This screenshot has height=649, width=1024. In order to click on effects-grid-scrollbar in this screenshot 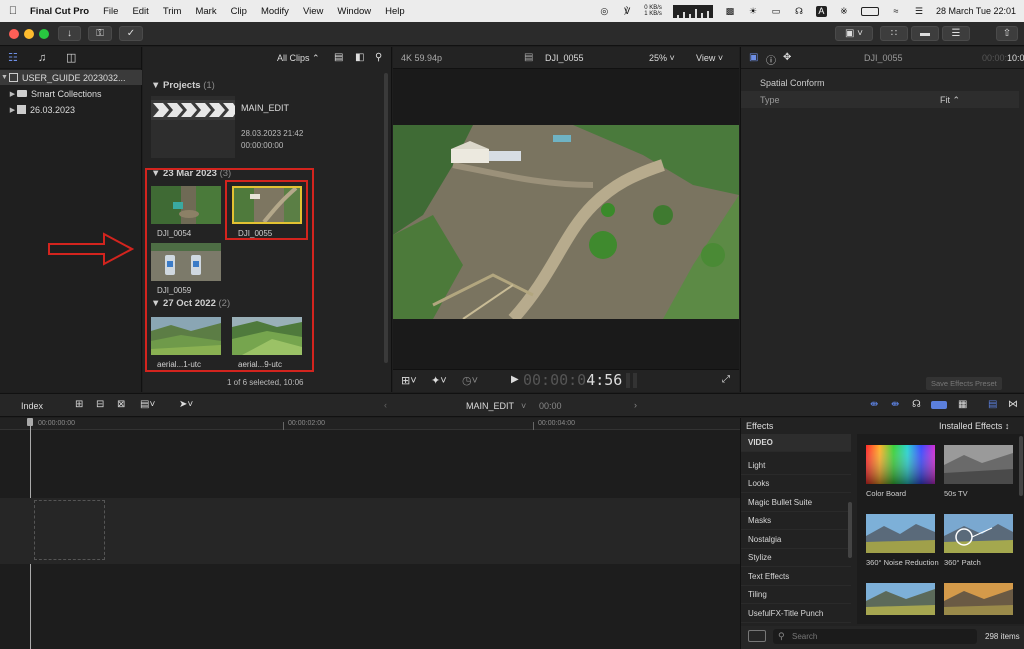, I will do `click(1021, 466)`.